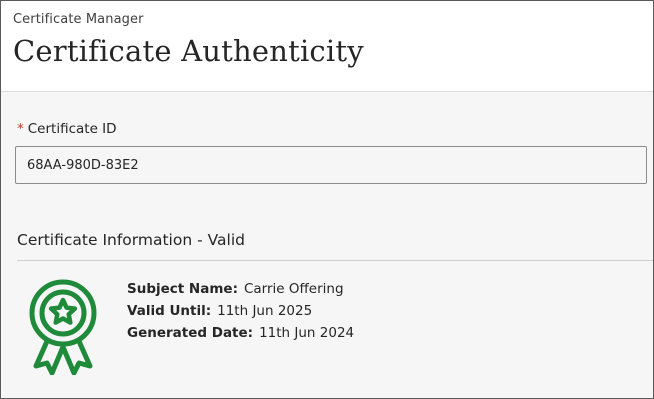 Image resolution: width=654 pixels, height=399 pixels. Describe the element at coordinates (72, 129) in the screenshot. I see `certificate-id-label-text: Certificate ID` at that location.